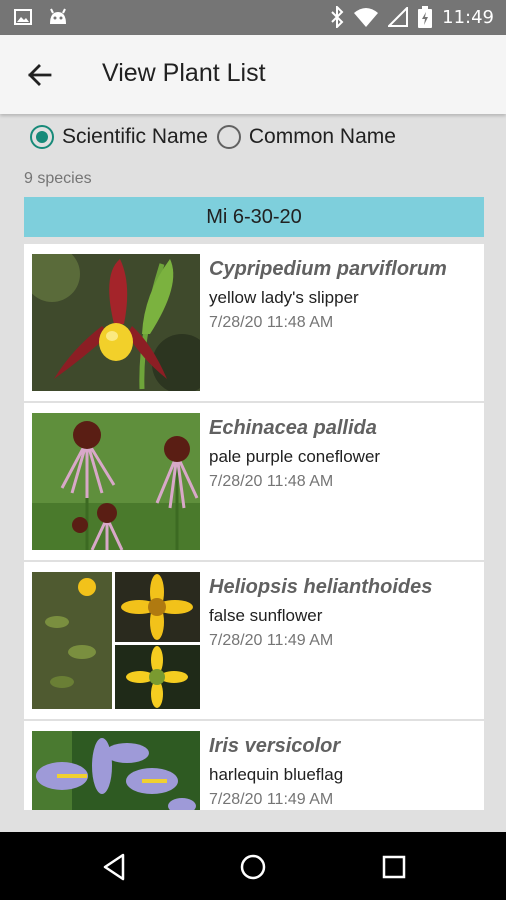 The width and height of the screenshot is (506, 900). What do you see at coordinates (135, 136) in the screenshot?
I see `radio-label: Scientific Name` at bounding box center [135, 136].